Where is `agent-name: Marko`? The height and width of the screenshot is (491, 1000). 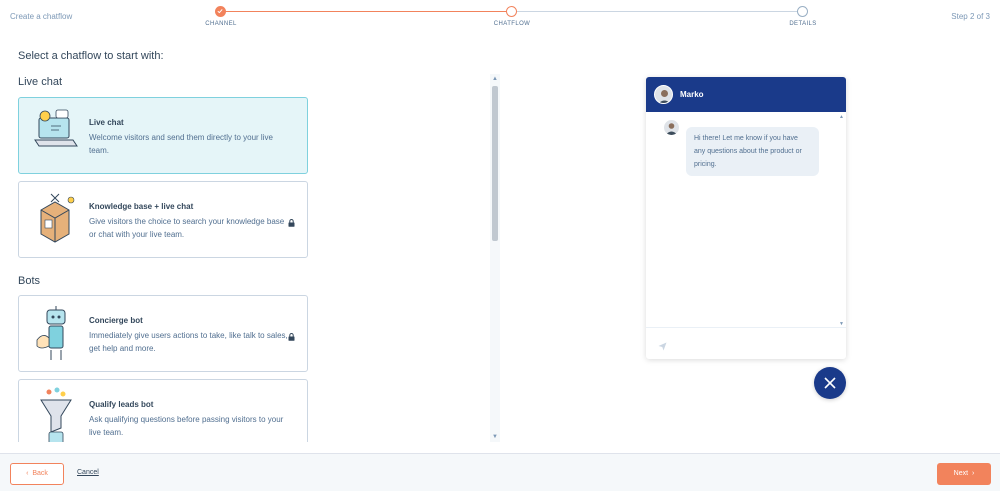
agent-name: Marko is located at coordinates (692, 94).